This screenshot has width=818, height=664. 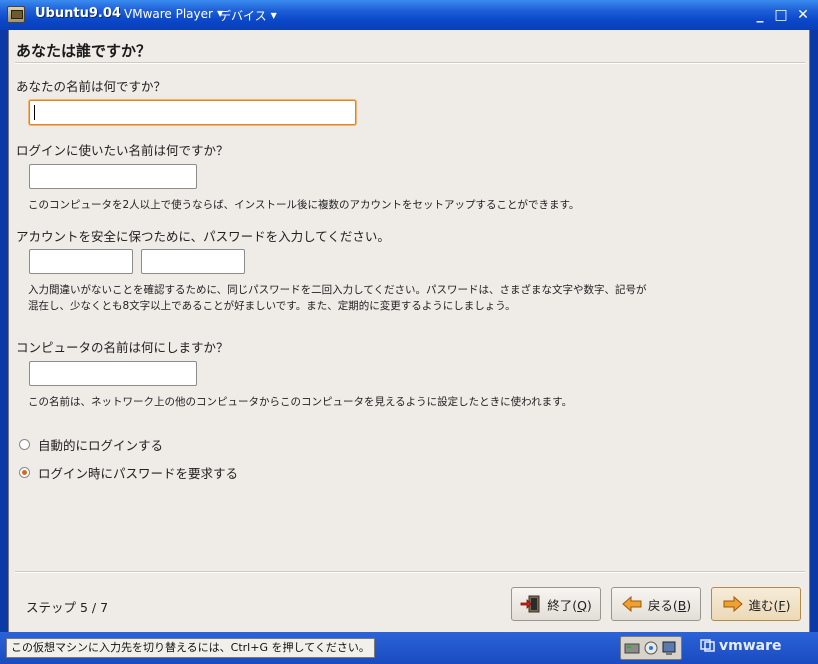 I want to click on login-name-field, so click(x=113, y=176).